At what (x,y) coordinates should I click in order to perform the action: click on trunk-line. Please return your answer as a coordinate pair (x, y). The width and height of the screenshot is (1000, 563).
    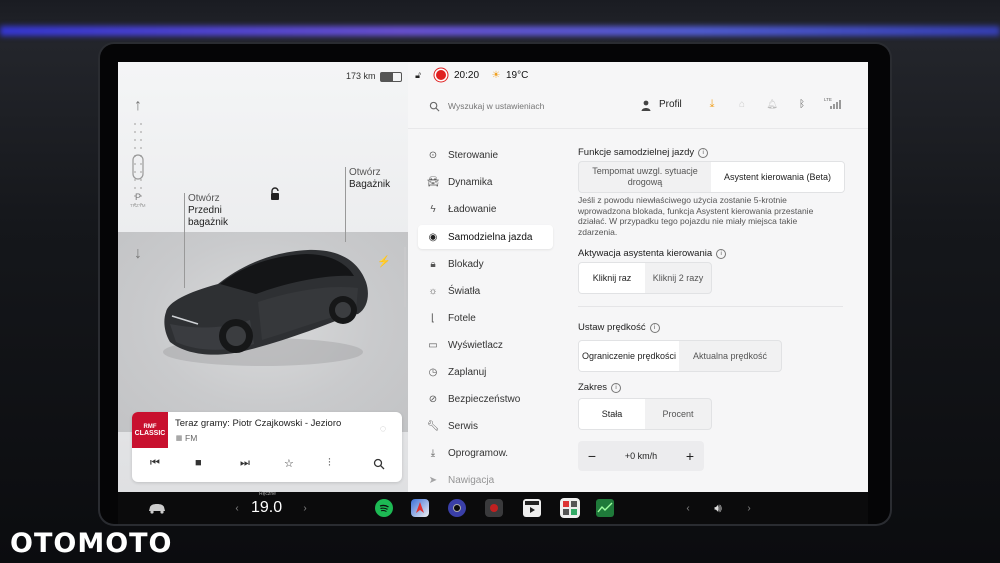
    Looking at the image, I should click on (345, 204).